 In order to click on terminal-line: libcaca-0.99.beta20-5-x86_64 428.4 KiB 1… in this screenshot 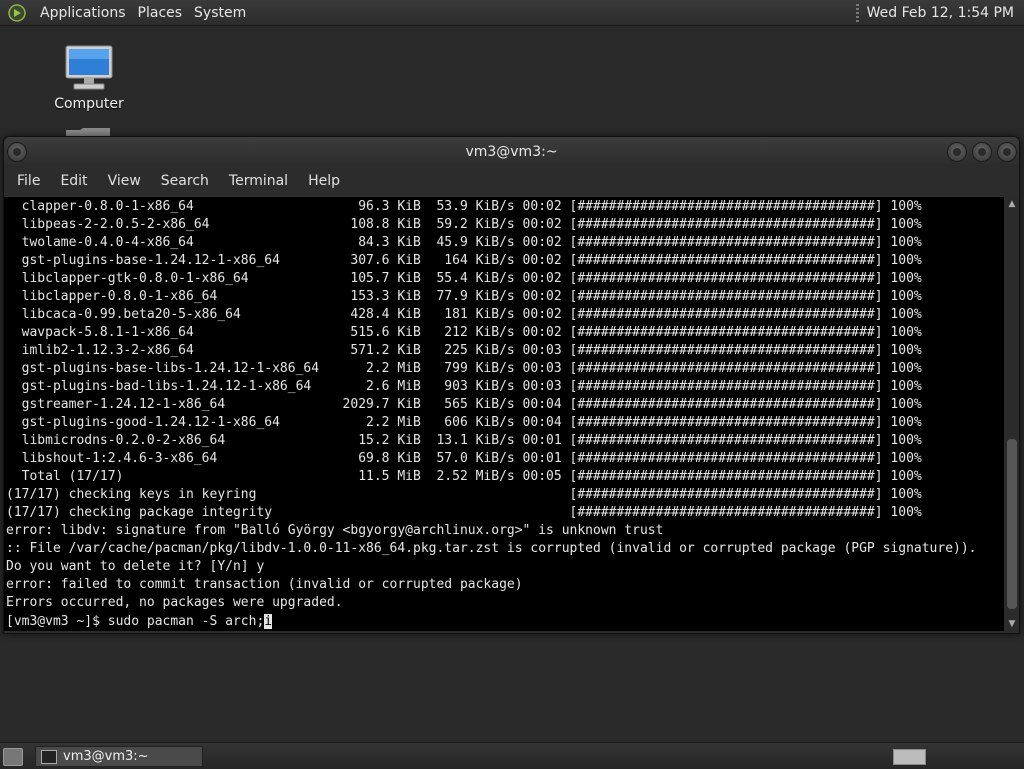, I will do `click(471, 314)`.